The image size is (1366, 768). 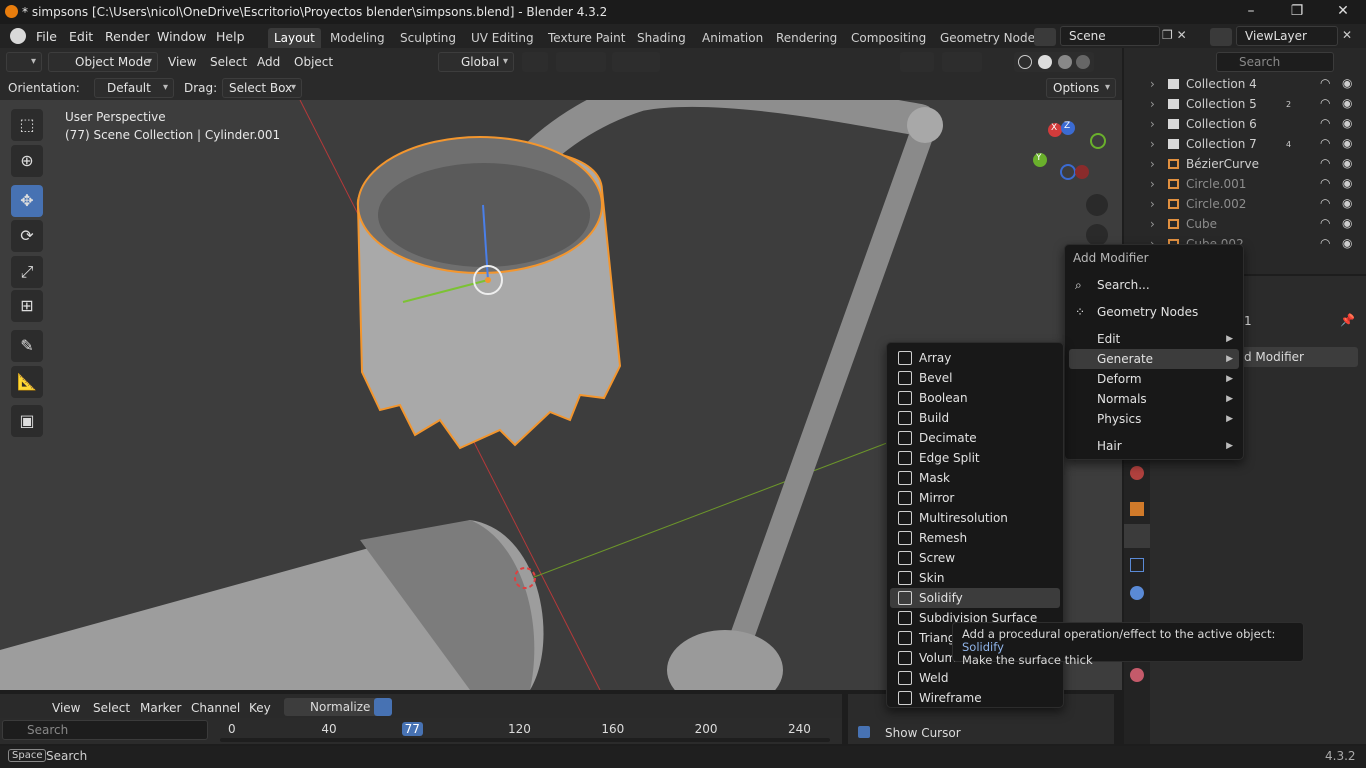 What do you see at coordinates (127, 37) in the screenshot?
I see `menu-render: Render` at bounding box center [127, 37].